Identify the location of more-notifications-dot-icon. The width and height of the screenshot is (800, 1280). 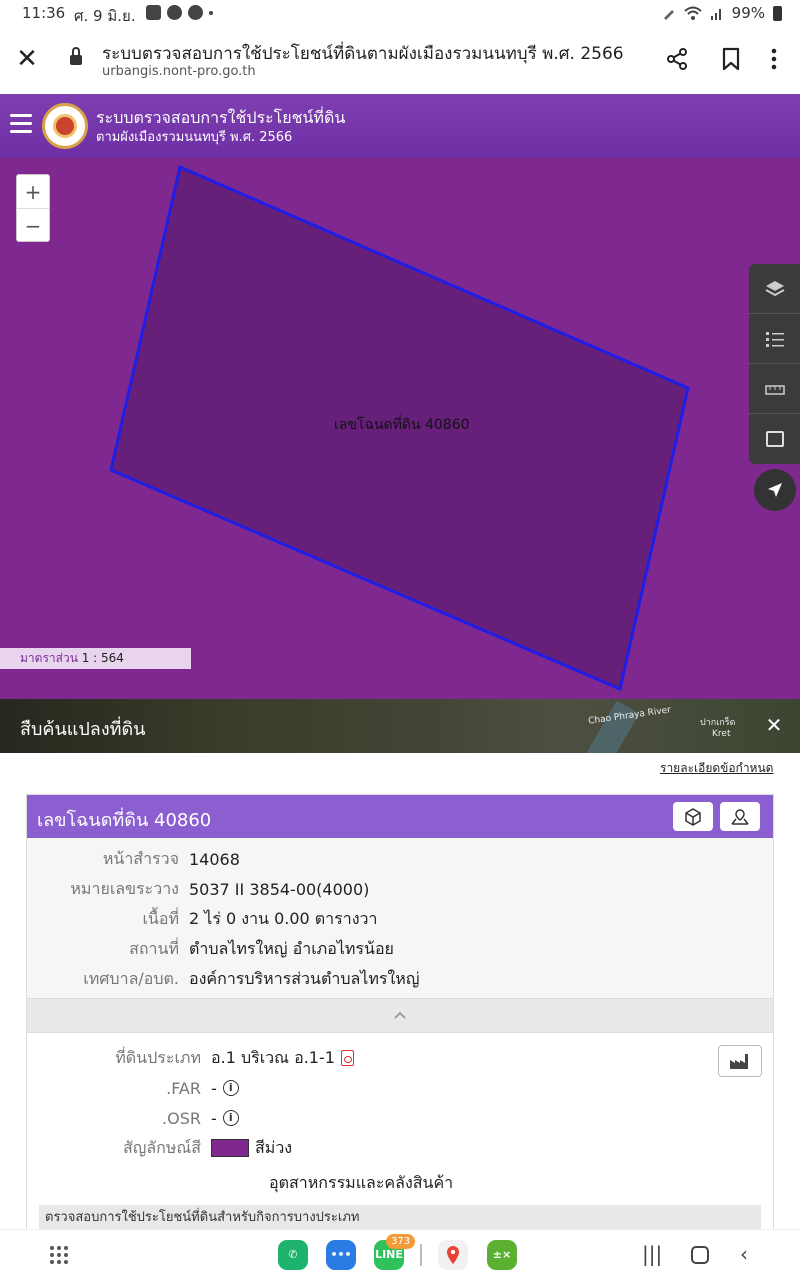
(211, 12).